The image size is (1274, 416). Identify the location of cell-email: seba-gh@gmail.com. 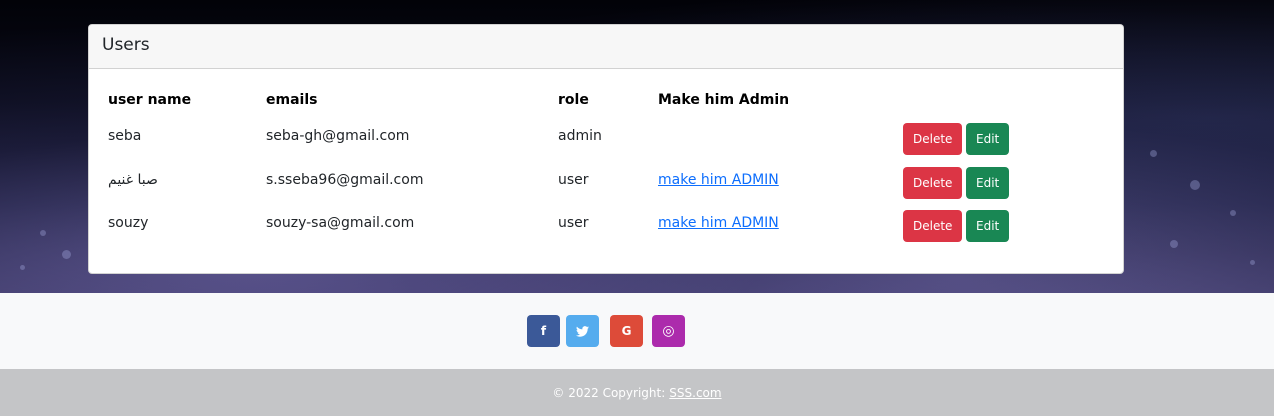
(338, 136).